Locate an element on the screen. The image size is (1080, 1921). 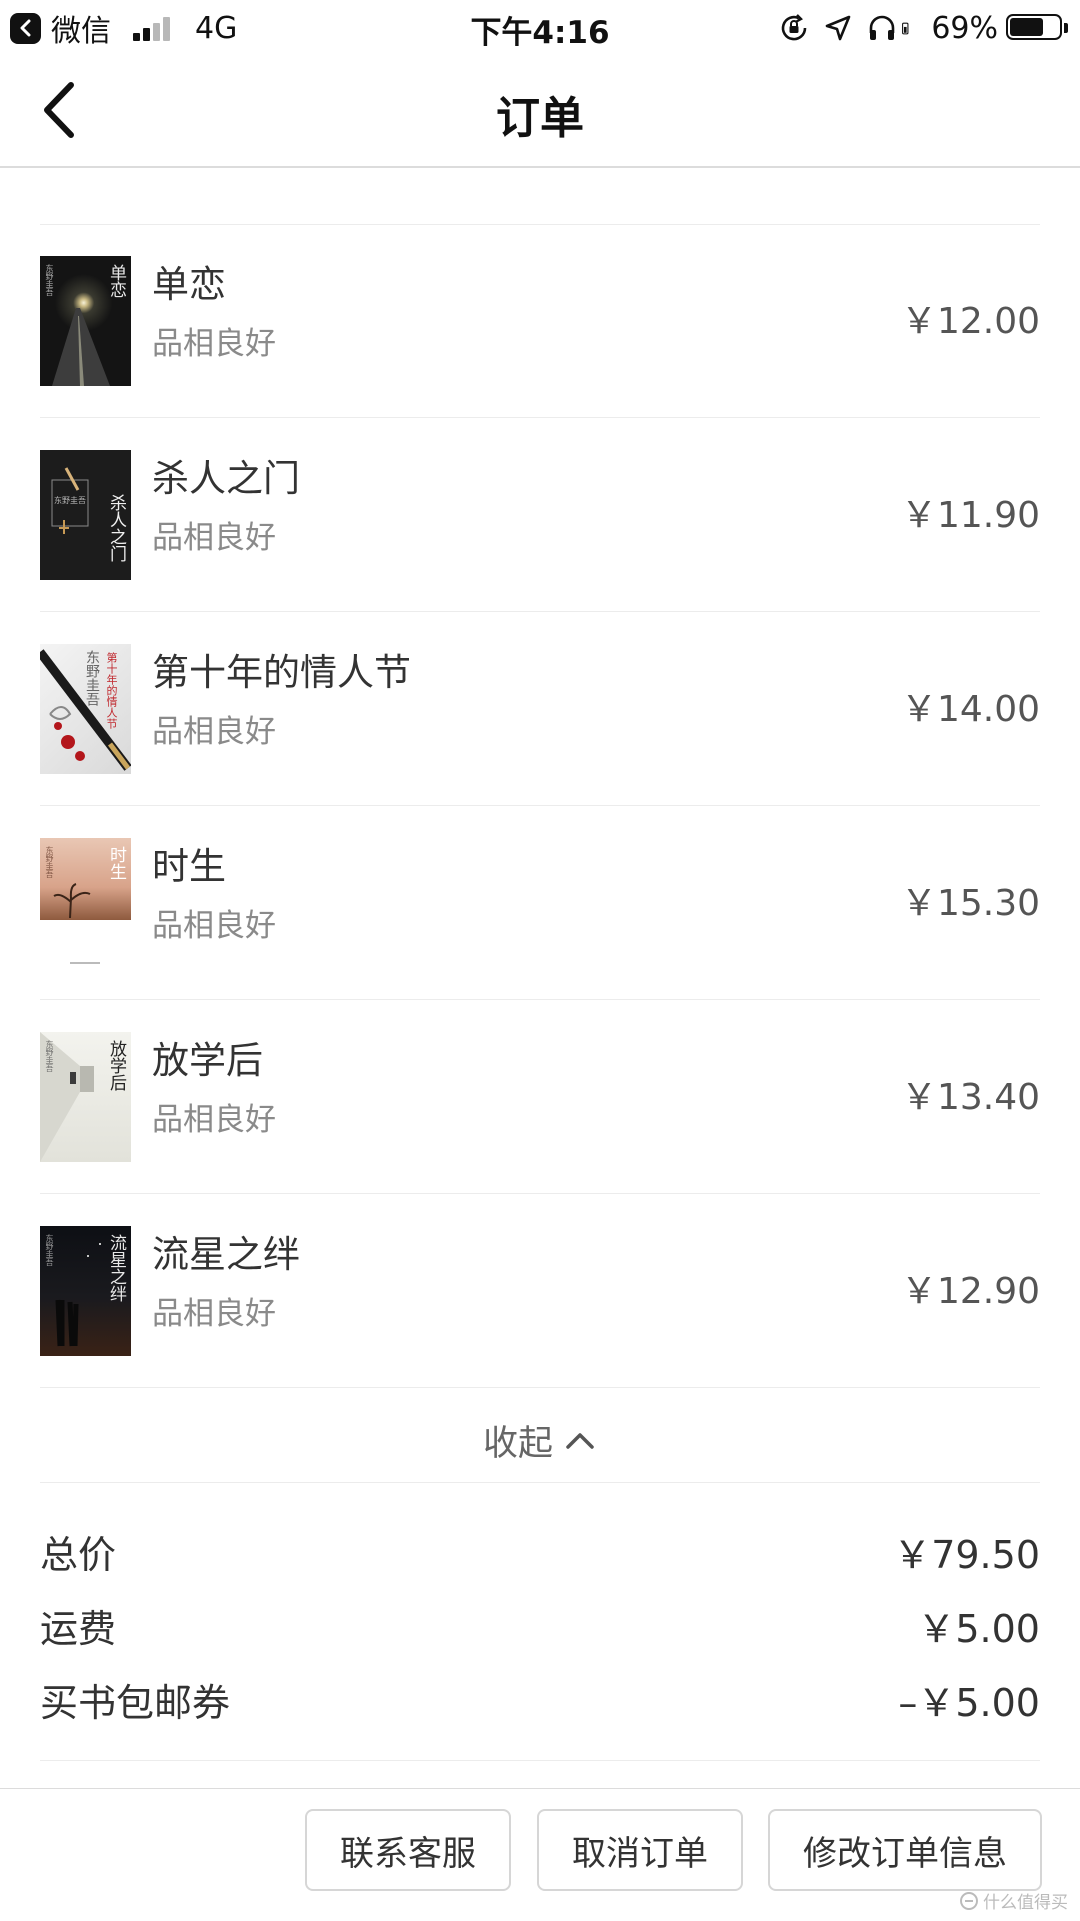
headphone-battery-icon is located at coordinates (905, 28).